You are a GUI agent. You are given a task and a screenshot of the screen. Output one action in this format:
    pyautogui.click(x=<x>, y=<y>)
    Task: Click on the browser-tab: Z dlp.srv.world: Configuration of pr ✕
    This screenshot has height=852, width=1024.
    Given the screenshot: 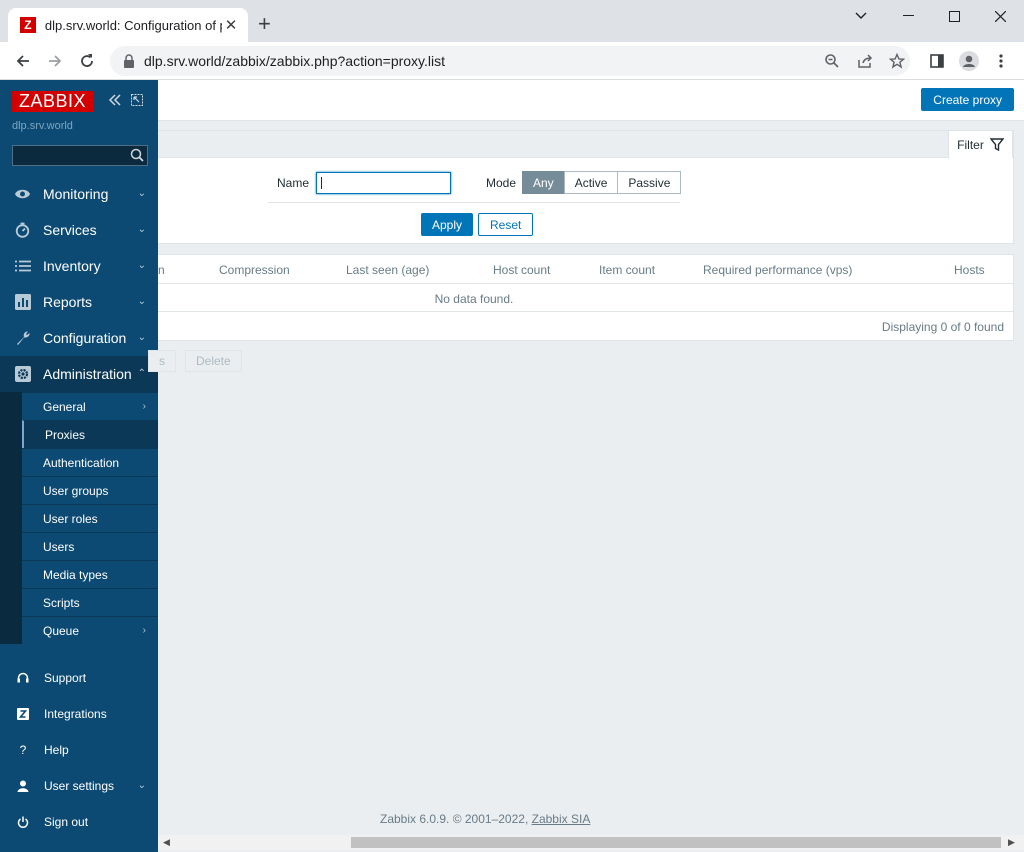 What is the action you would take?
    pyautogui.click(x=128, y=25)
    